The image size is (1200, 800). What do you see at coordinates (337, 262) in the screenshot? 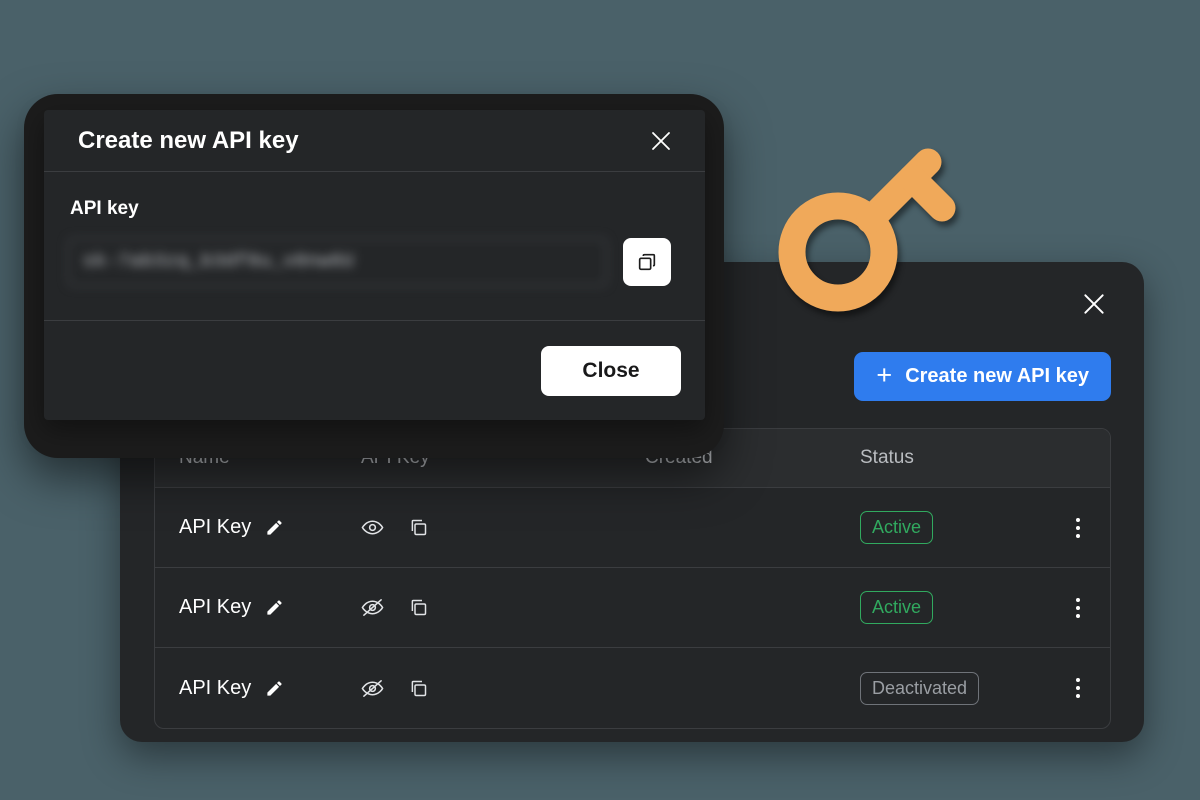
I see `api-key-input` at bounding box center [337, 262].